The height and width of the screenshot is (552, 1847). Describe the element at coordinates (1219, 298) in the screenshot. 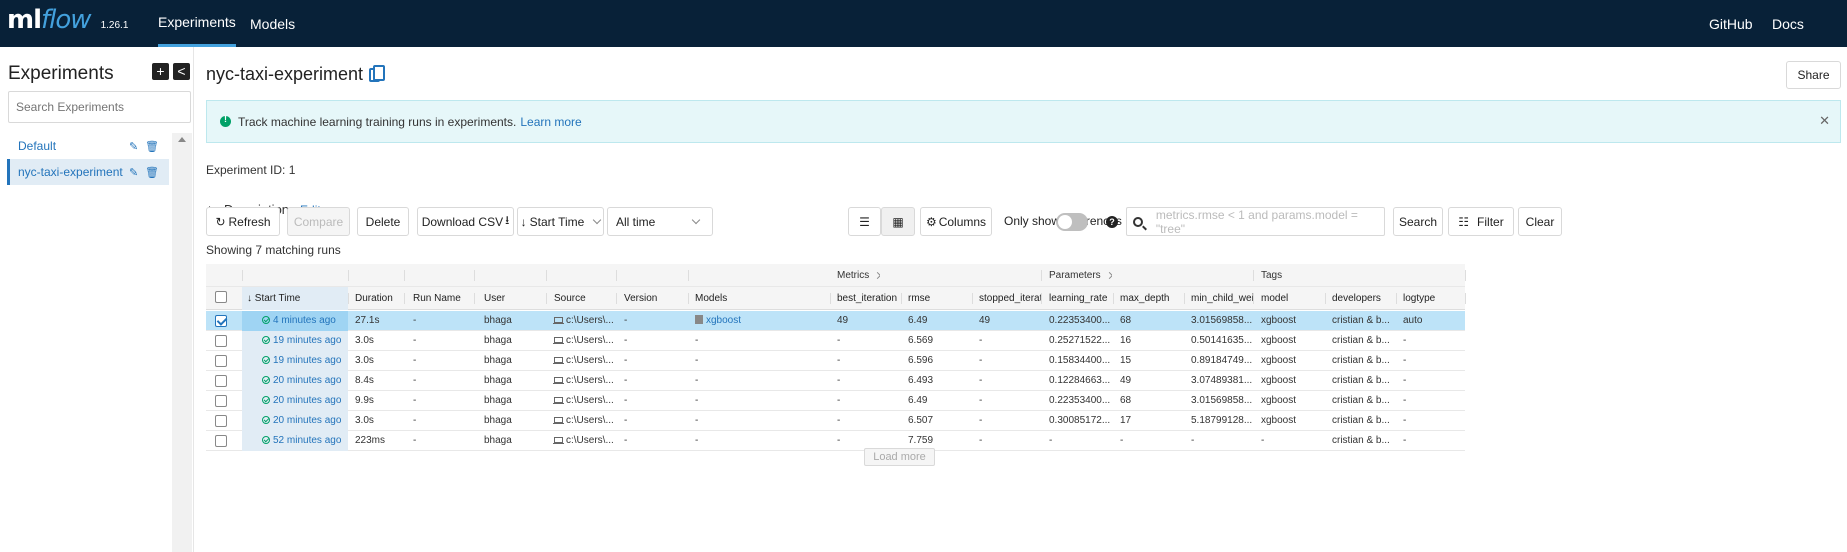

I see `col-min-child-weight: min_child_weigh` at that location.